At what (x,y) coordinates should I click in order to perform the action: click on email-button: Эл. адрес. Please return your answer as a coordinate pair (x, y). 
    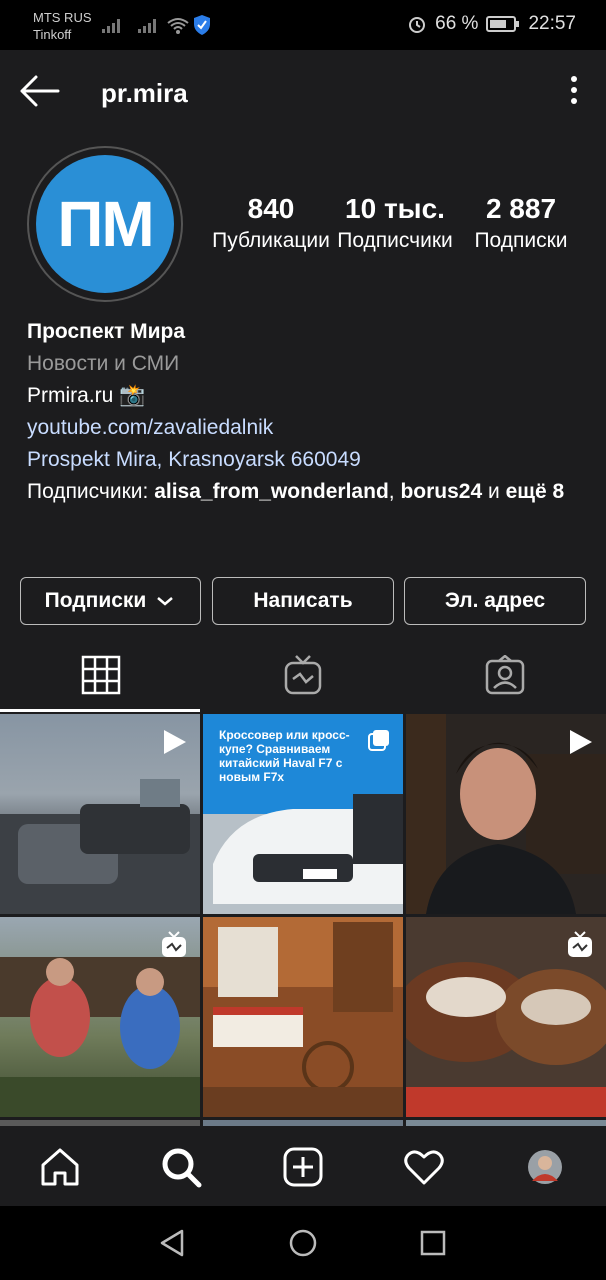
    Looking at the image, I should click on (495, 601).